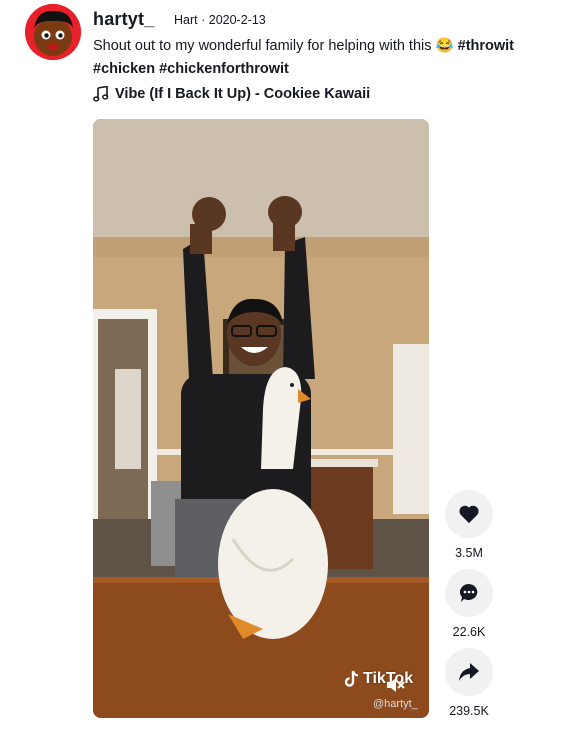 This screenshot has height=734, width=569. I want to click on mute-icon, so click(396, 685).